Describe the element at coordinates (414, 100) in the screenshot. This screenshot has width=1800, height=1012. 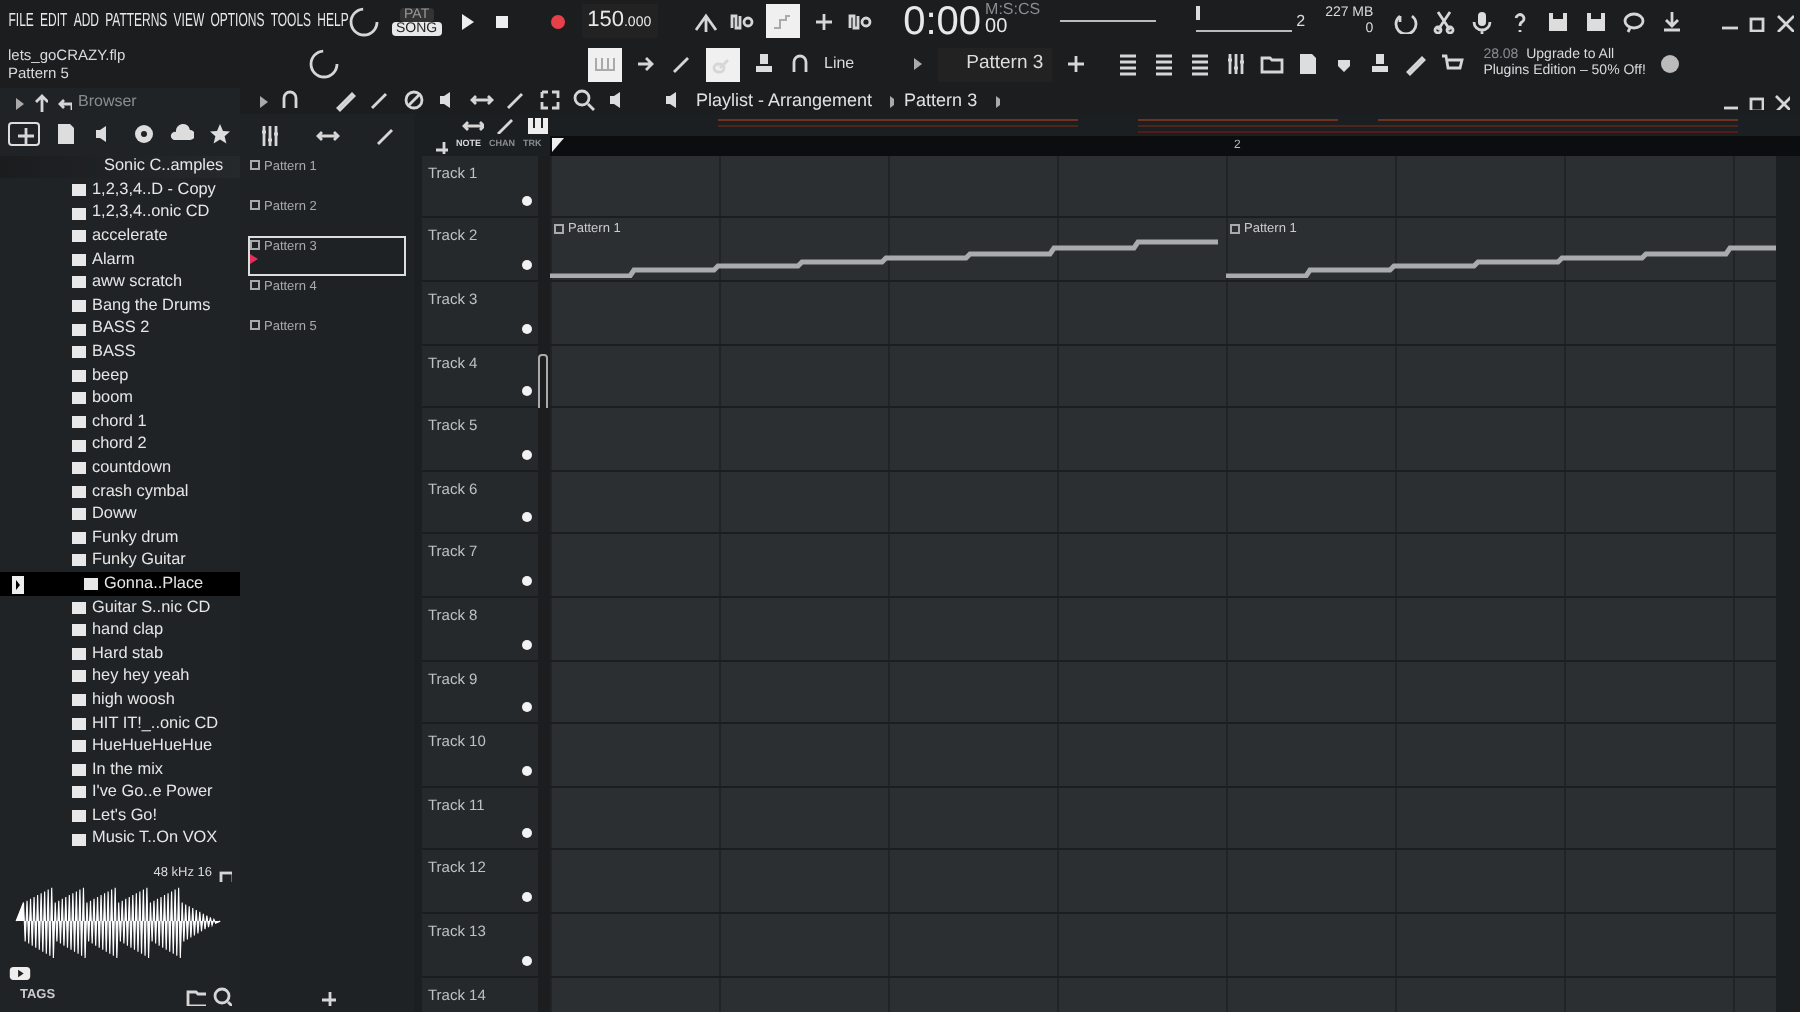
I see `delete-icon` at that location.